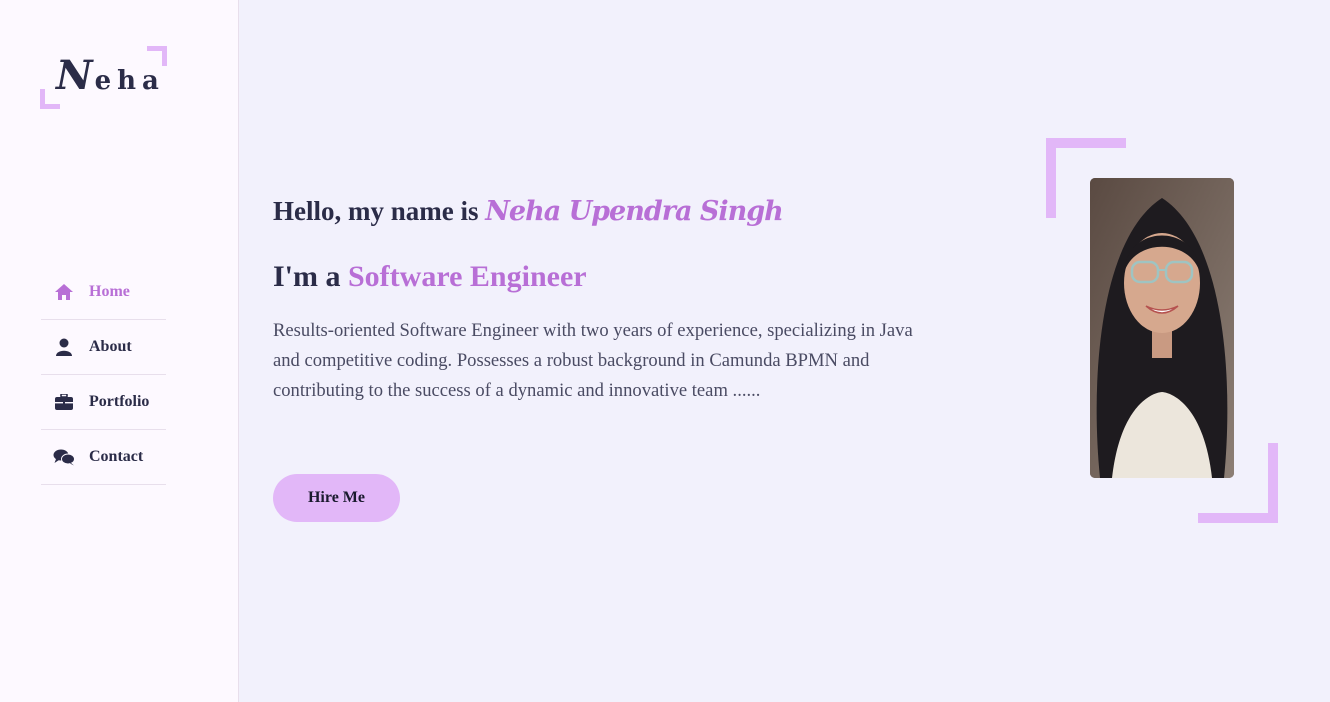 The height and width of the screenshot is (702, 1330). I want to click on role-heading: I'm a Software Engineer, so click(430, 277).